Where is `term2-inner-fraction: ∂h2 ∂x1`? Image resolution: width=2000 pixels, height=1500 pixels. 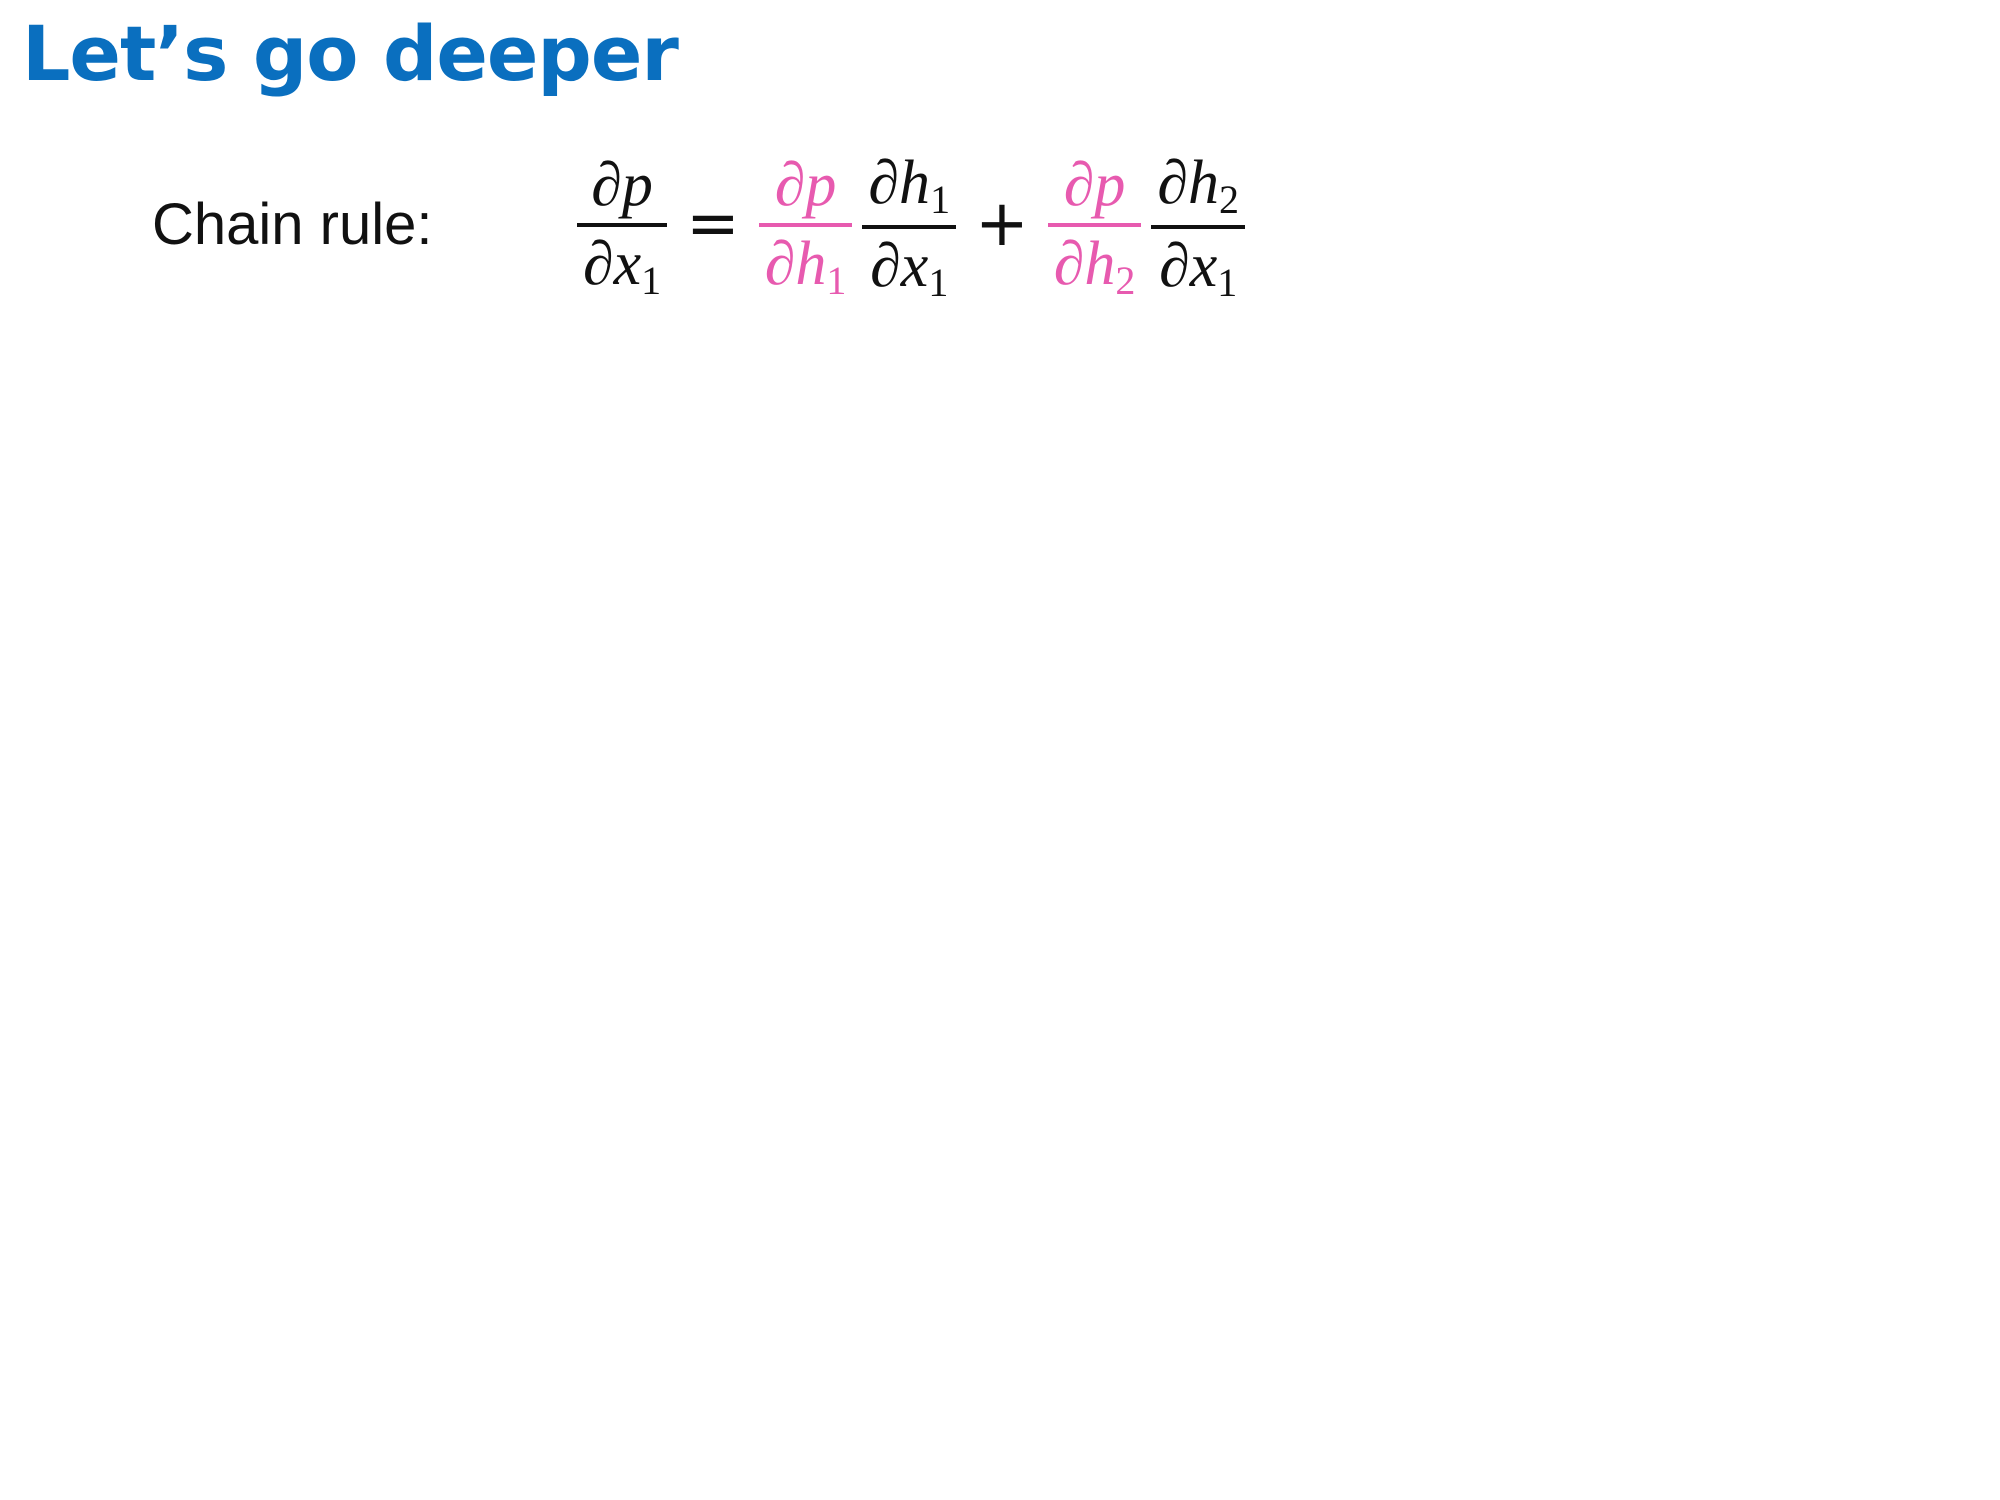 term2-inner-fraction: ∂h2 ∂x1 is located at coordinates (1198, 227).